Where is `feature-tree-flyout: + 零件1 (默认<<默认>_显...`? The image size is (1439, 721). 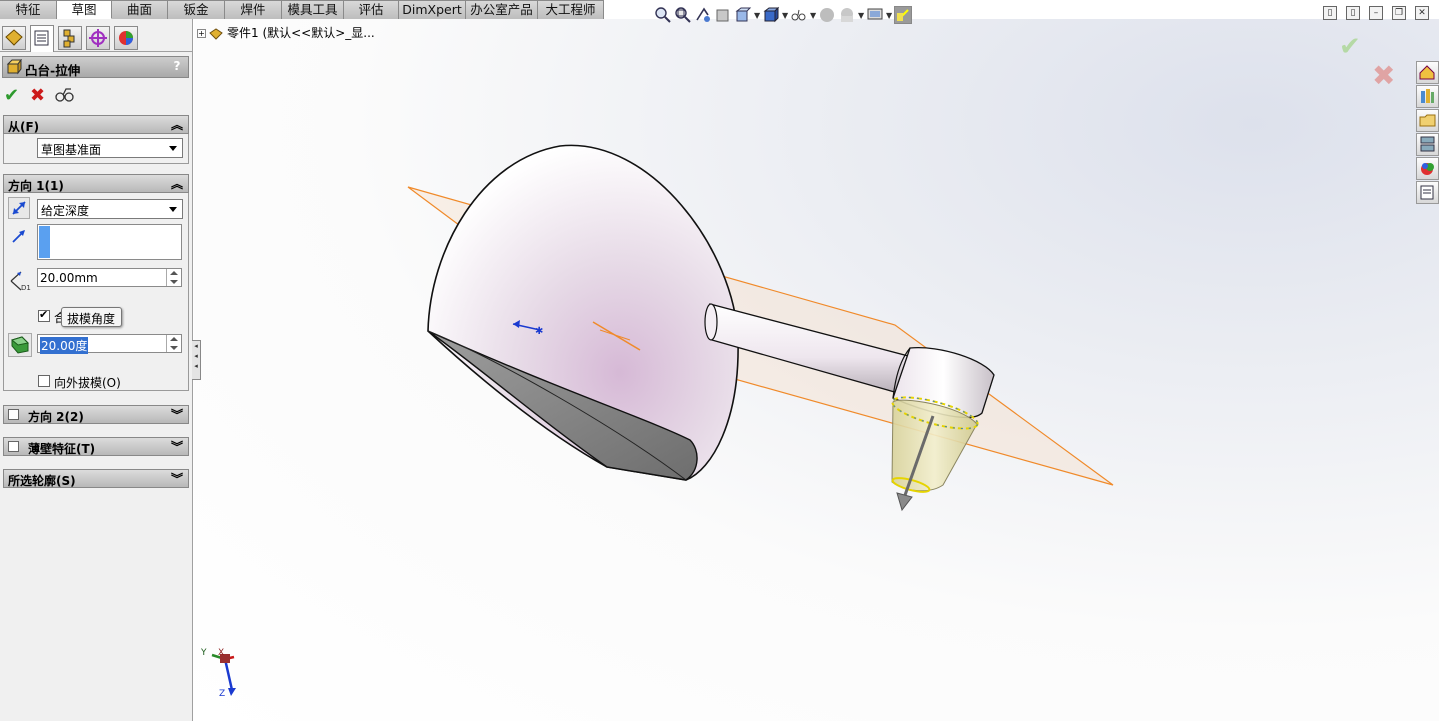
feature-tree-flyout: + 零件1 (默认<<默认>_显... is located at coordinates (286, 32).